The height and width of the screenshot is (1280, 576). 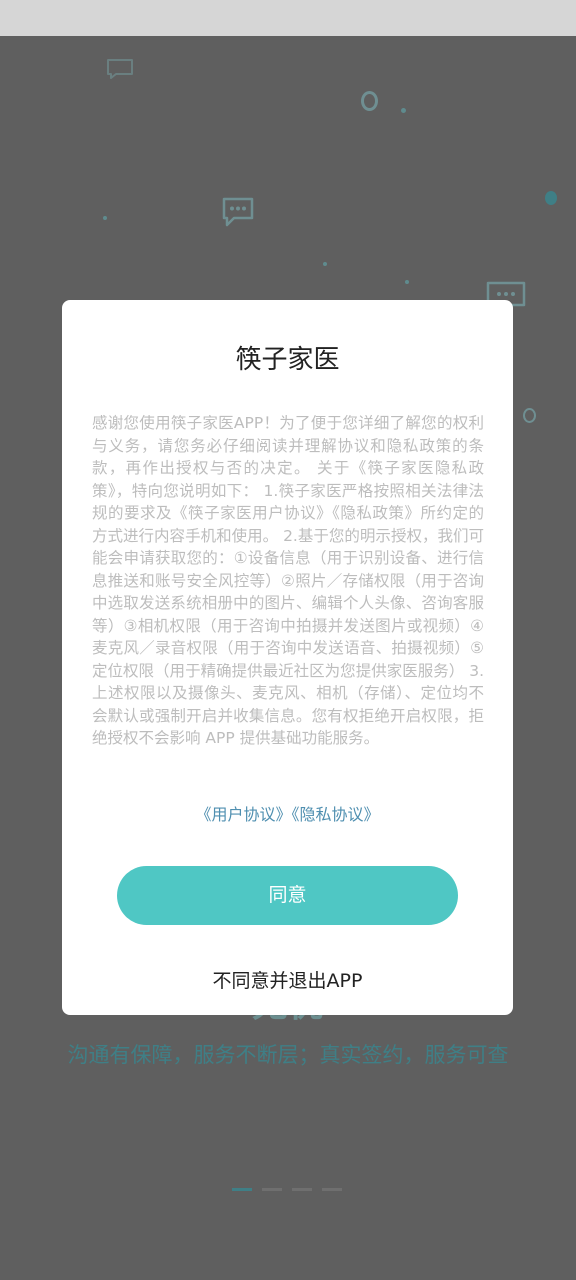 I want to click on agreement-links: 《用户协议》《隐私协议》, so click(x=287, y=815).